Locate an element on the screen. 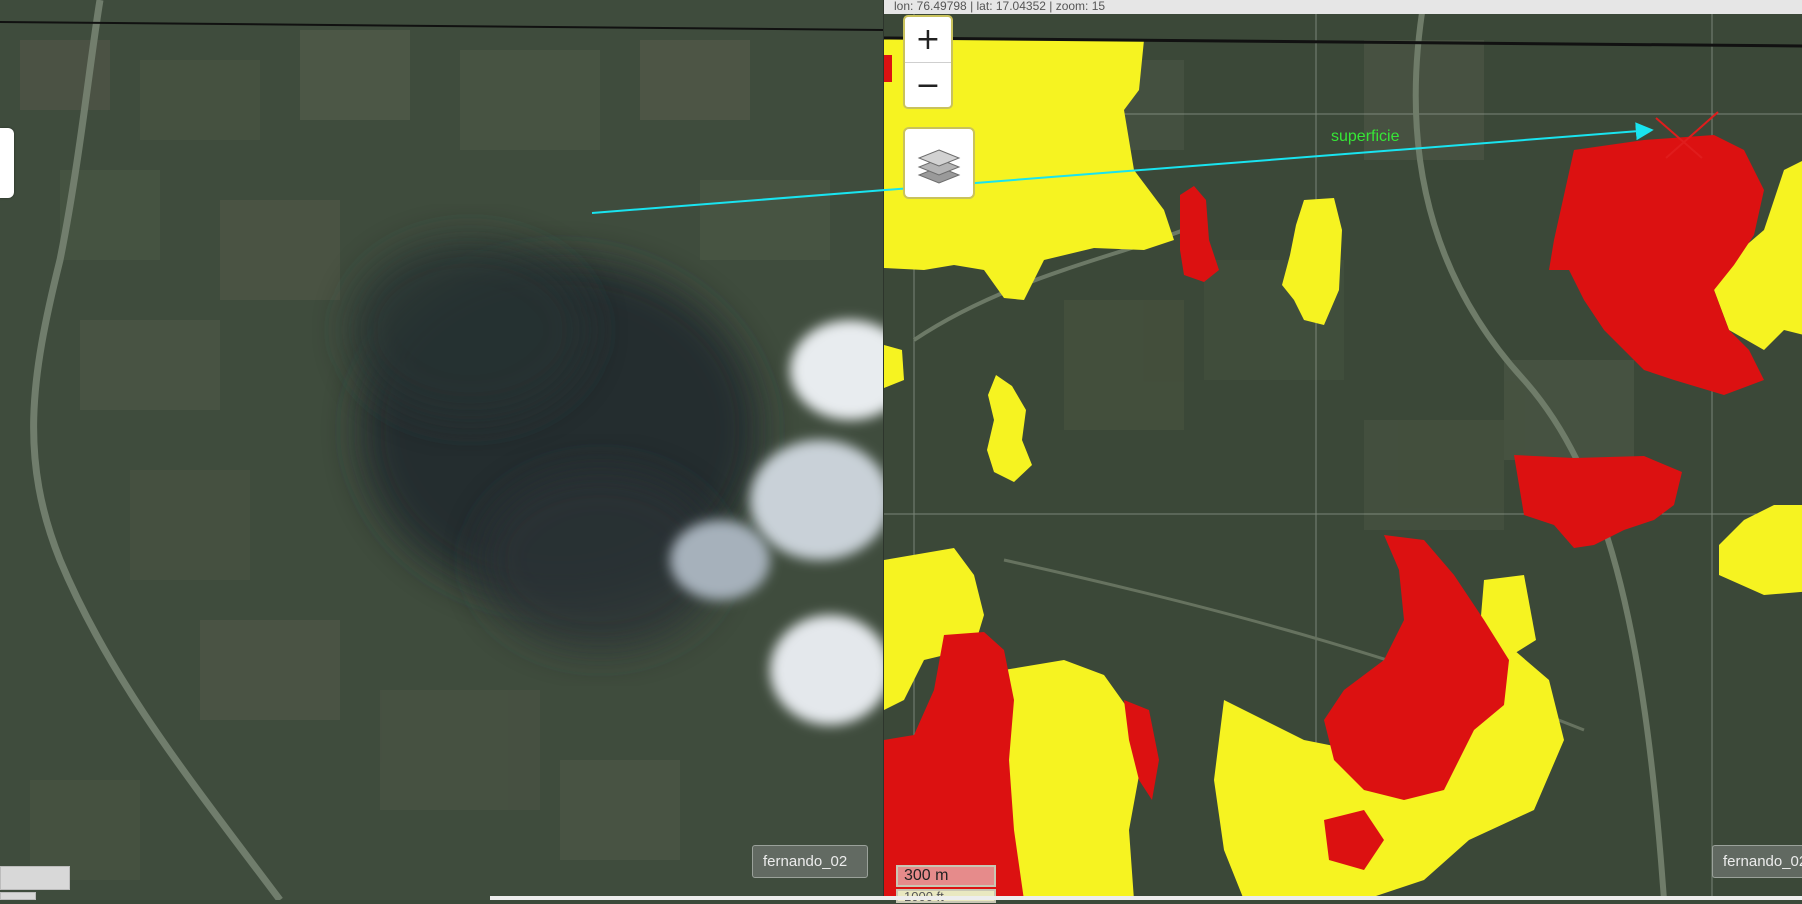  horizontal-scrollbar is located at coordinates (1146, 898).